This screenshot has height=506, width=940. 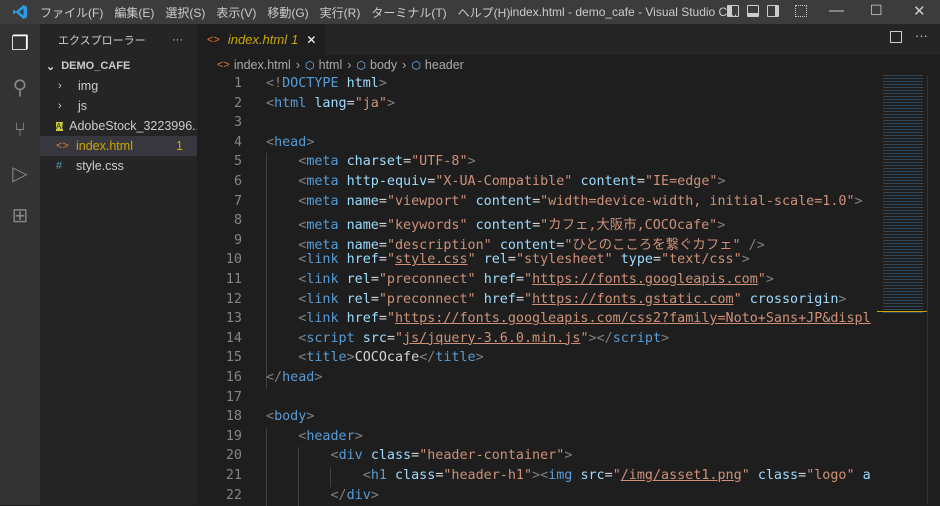 I want to click on line-number: 22, so click(x=233, y=495).